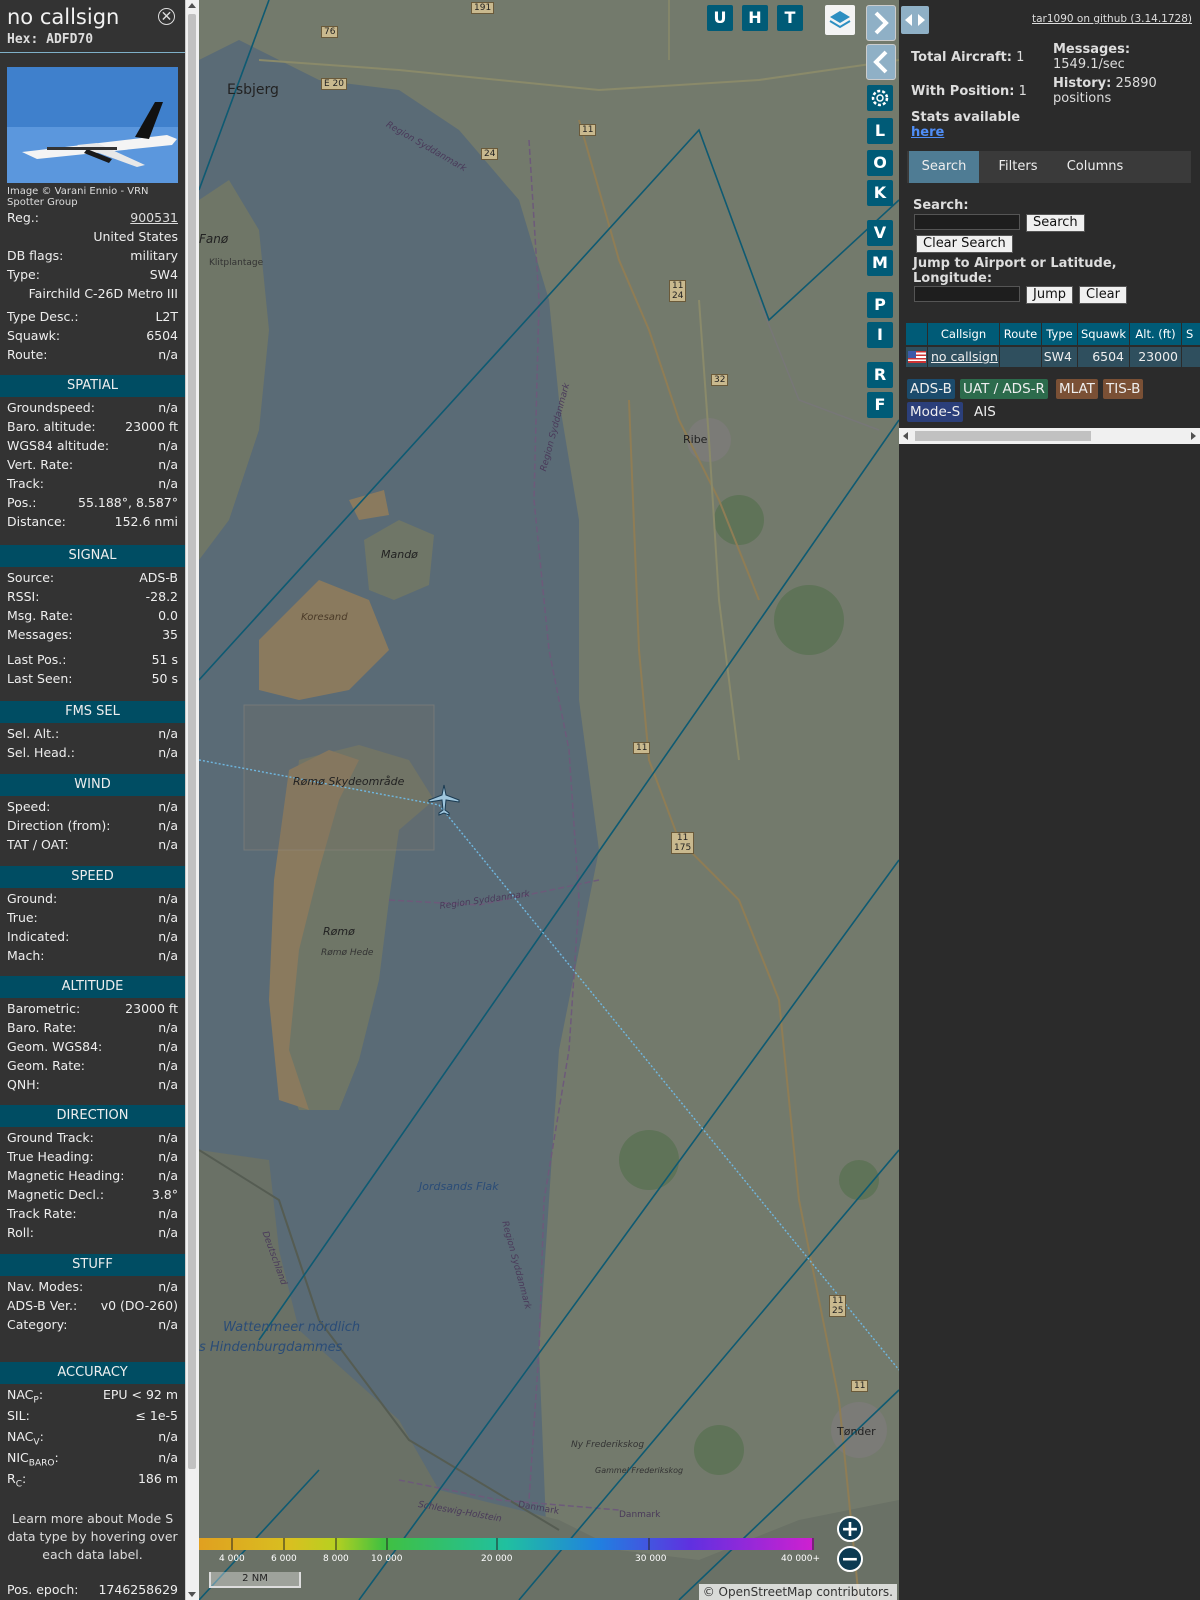 This screenshot has height=1600, width=1200. I want to click on button-f: F, so click(880, 405).